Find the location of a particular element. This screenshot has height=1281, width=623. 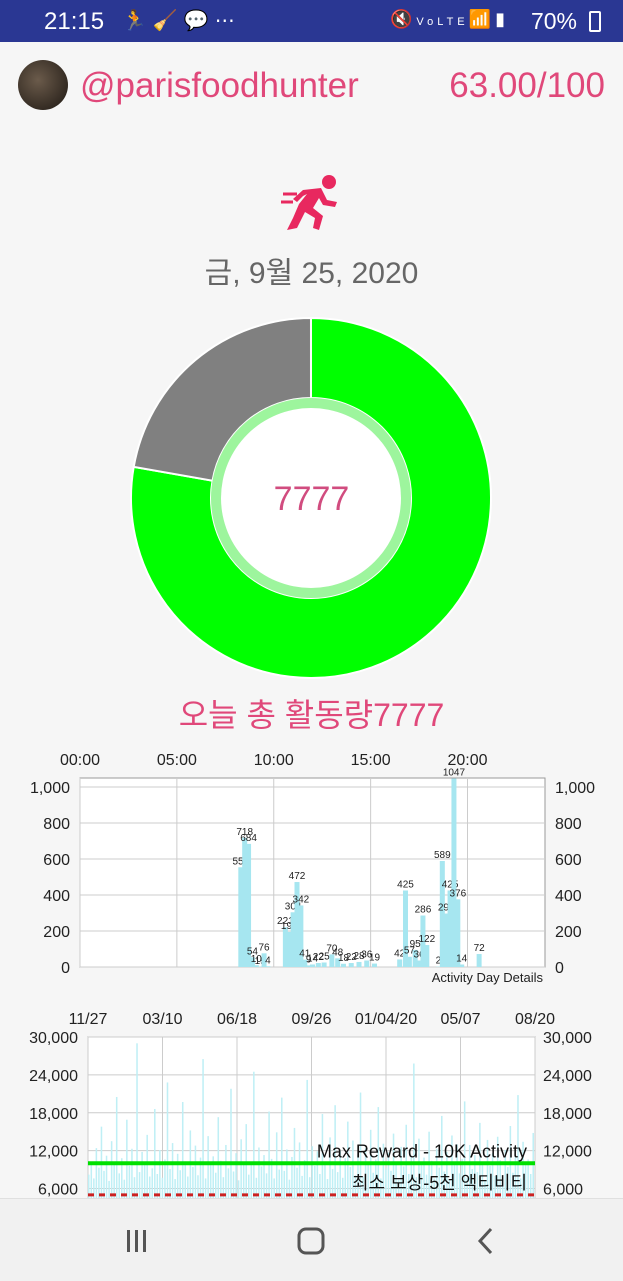

chart1-y-tick-right: 600 is located at coordinates (568, 860).